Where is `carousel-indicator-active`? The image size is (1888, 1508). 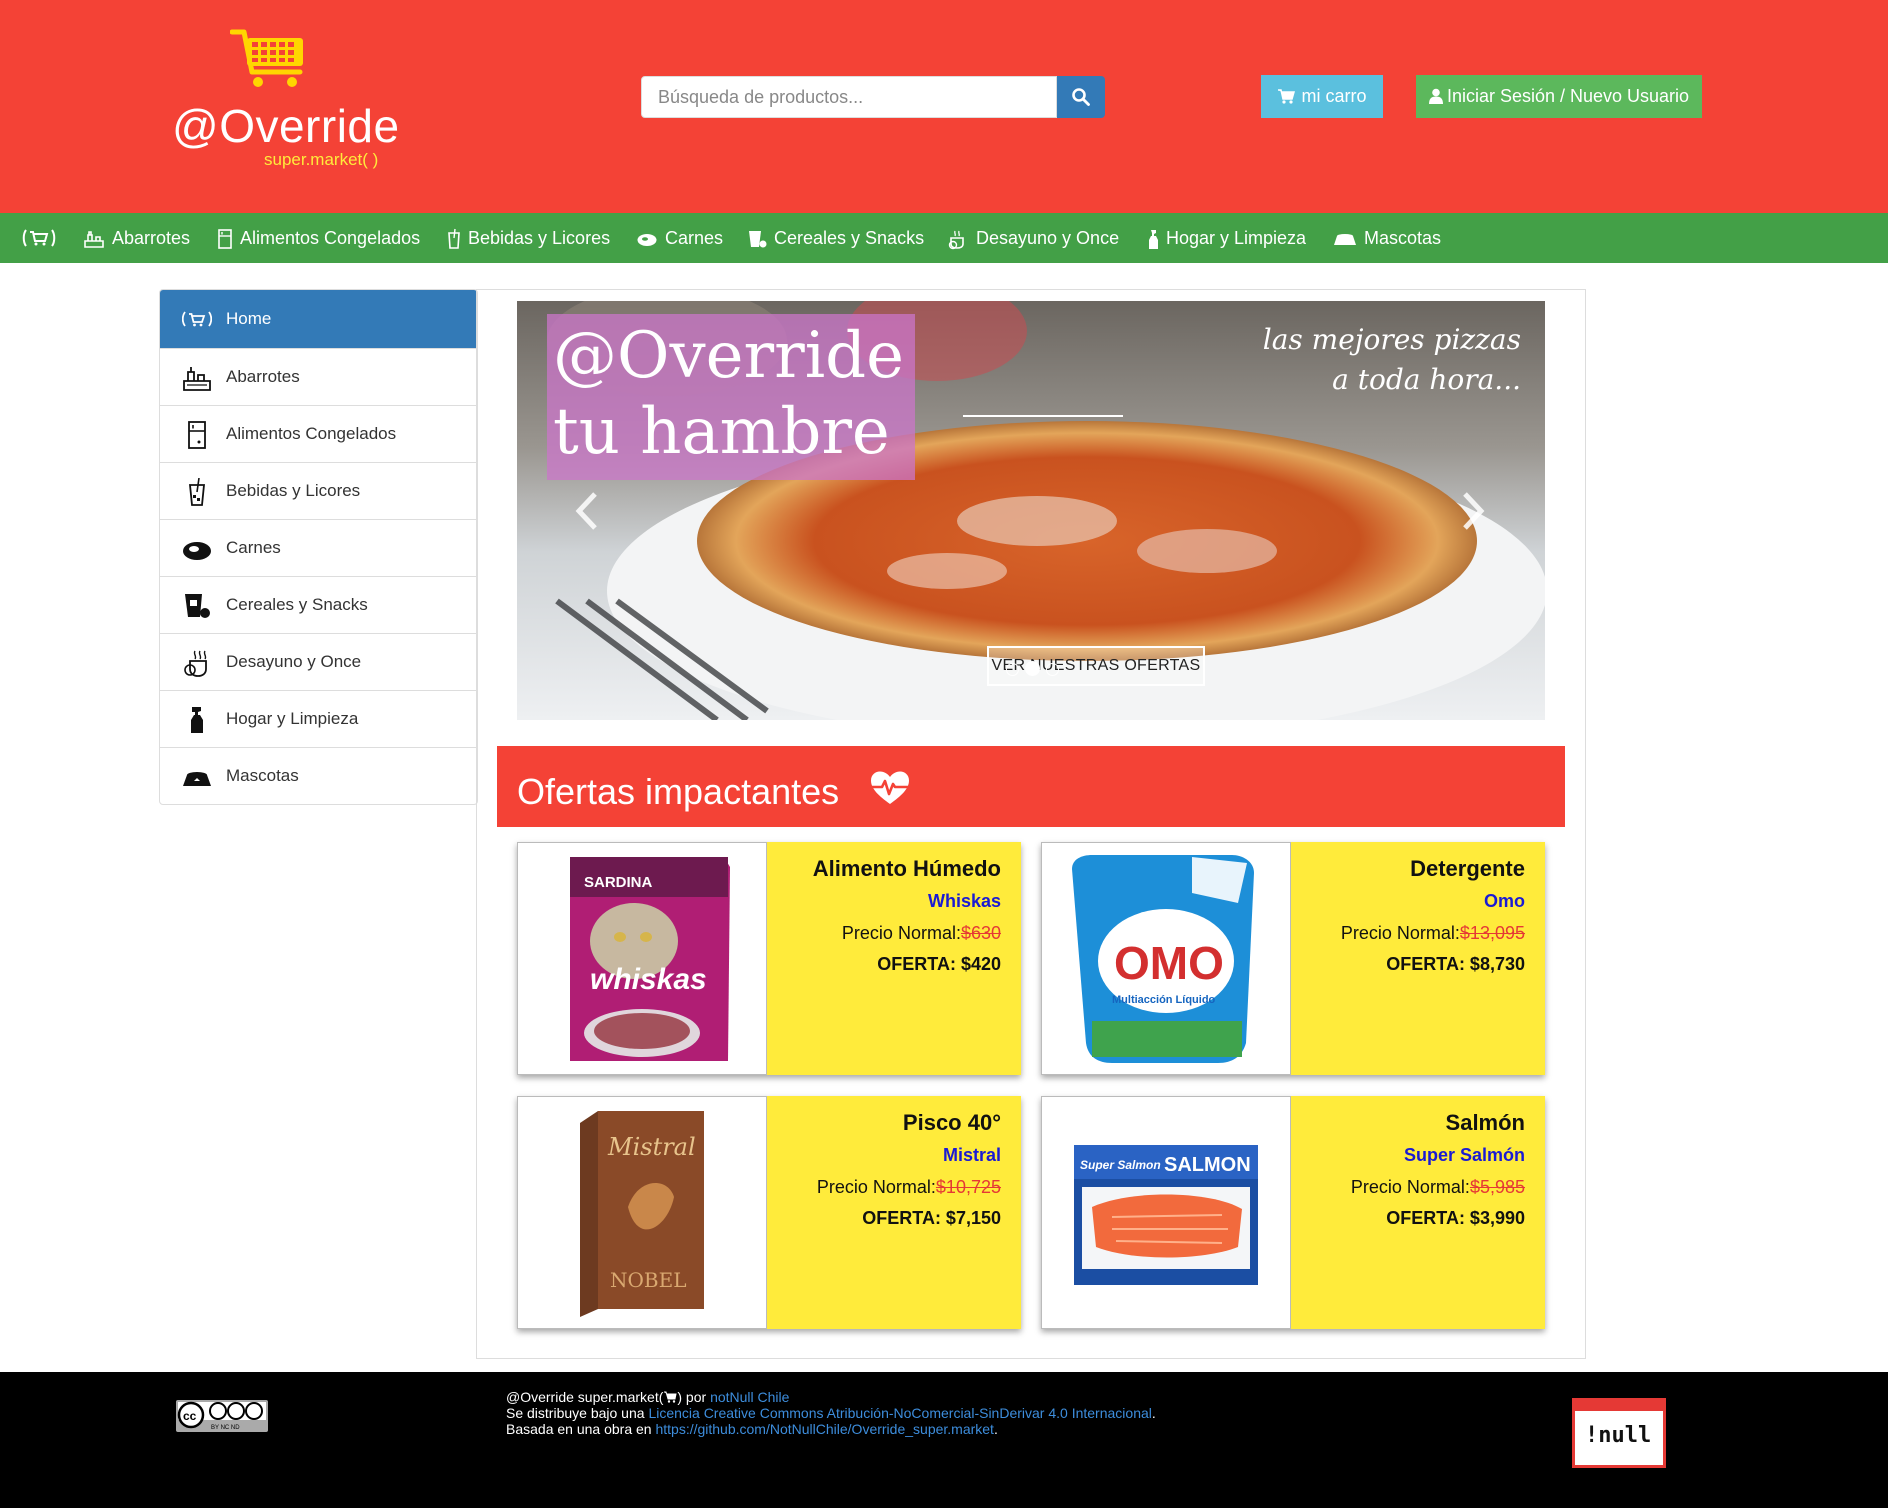
carousel-indicator-active is located at coordinates (1032, 668).